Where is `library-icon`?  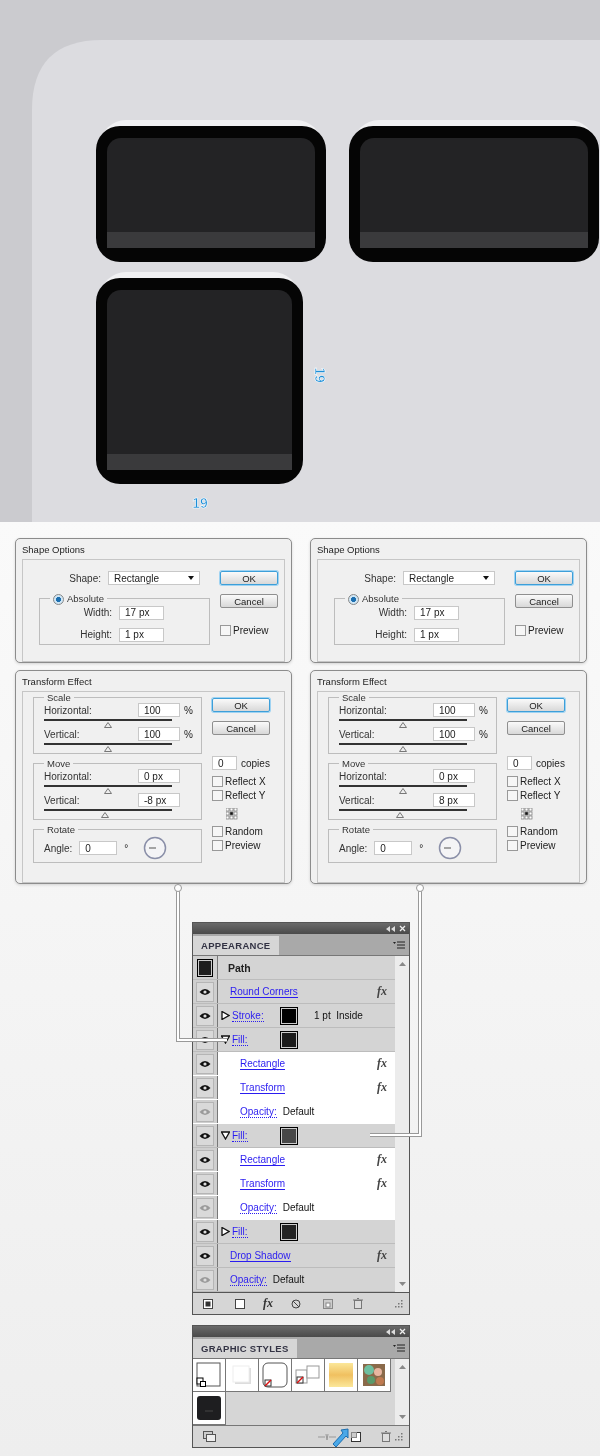
library-icon is located at coordinates (210, 1436).